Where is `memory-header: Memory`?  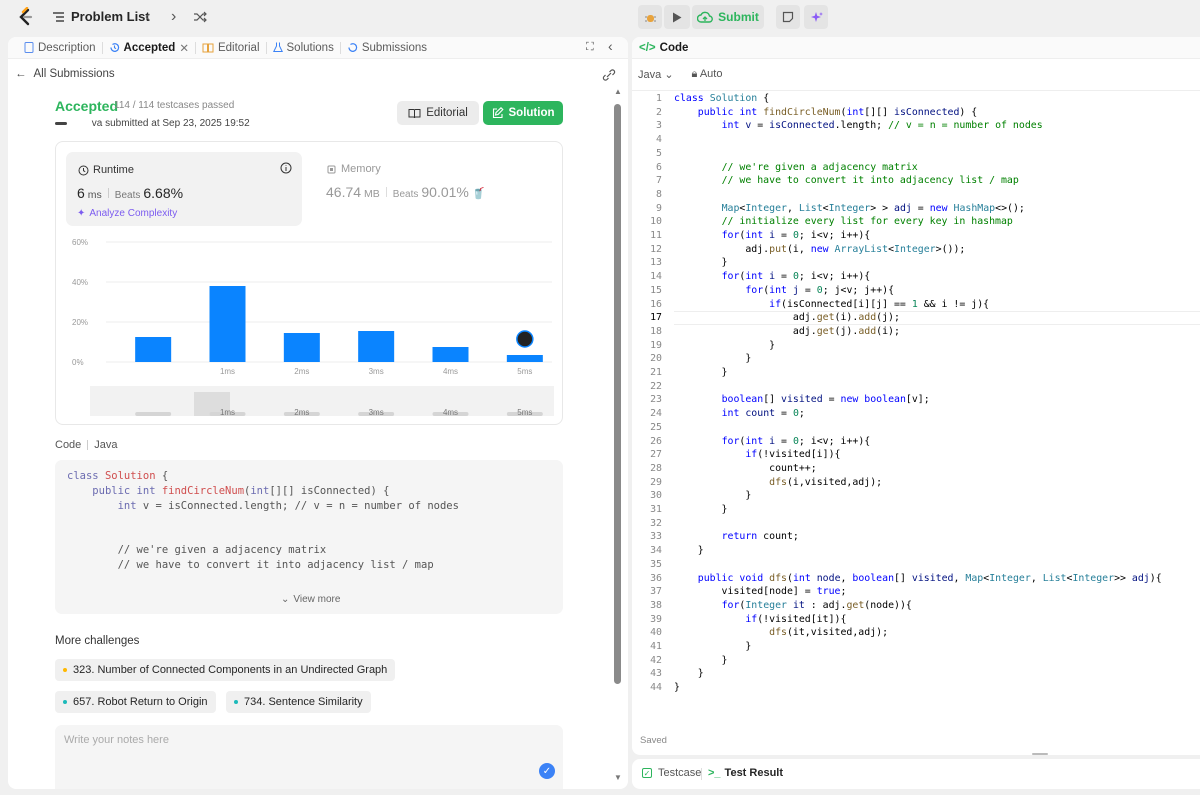 memory-header: Memory is located at coordinates (353, 169).